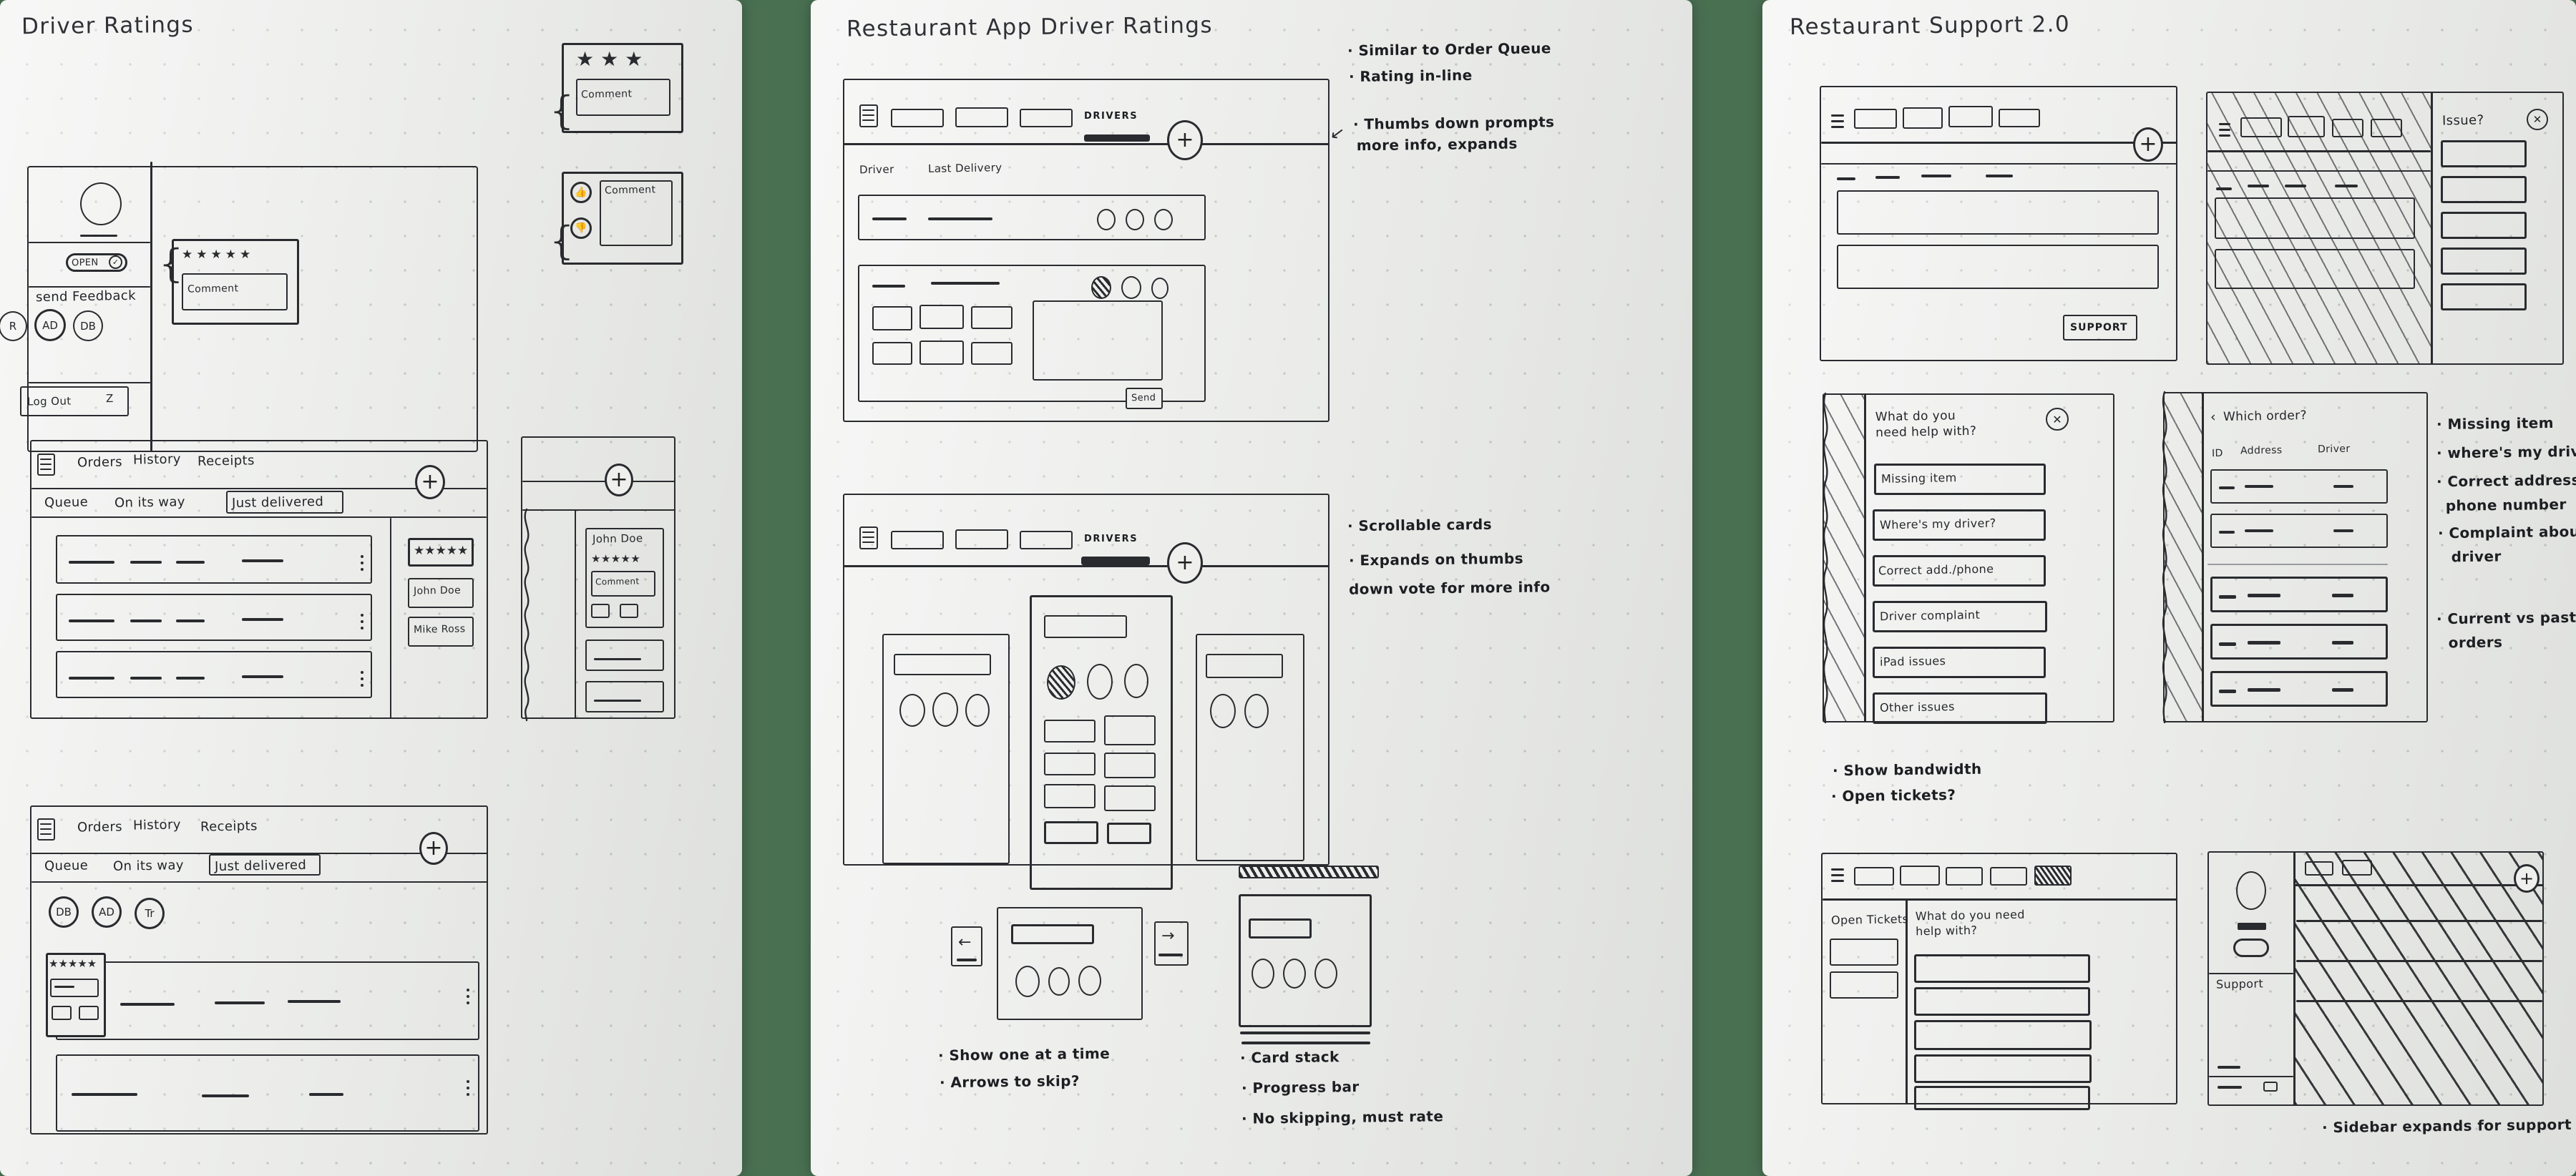  Describe the element at coordinates (13, 326) in the screenshot. I see `avatar-r: R` at that location.